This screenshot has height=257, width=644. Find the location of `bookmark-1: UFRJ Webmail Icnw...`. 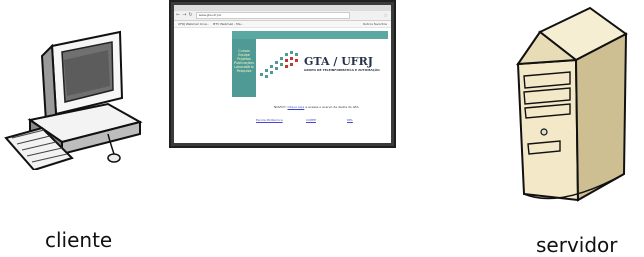

bookmark-1: UFRJ Webmail Icnw... is located at coordinates (194, 23).